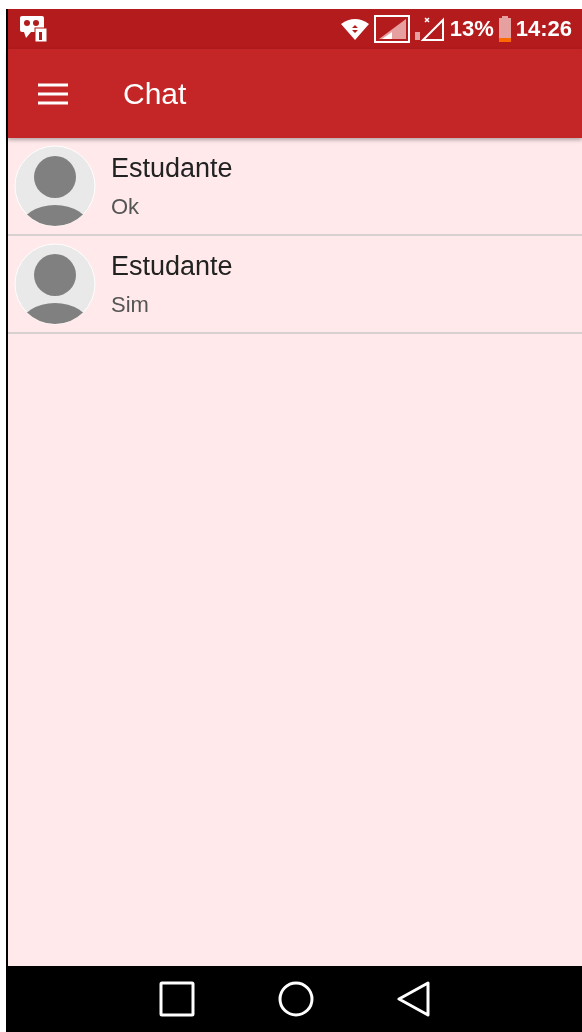  I want to click on back-button, so click(414, 999).